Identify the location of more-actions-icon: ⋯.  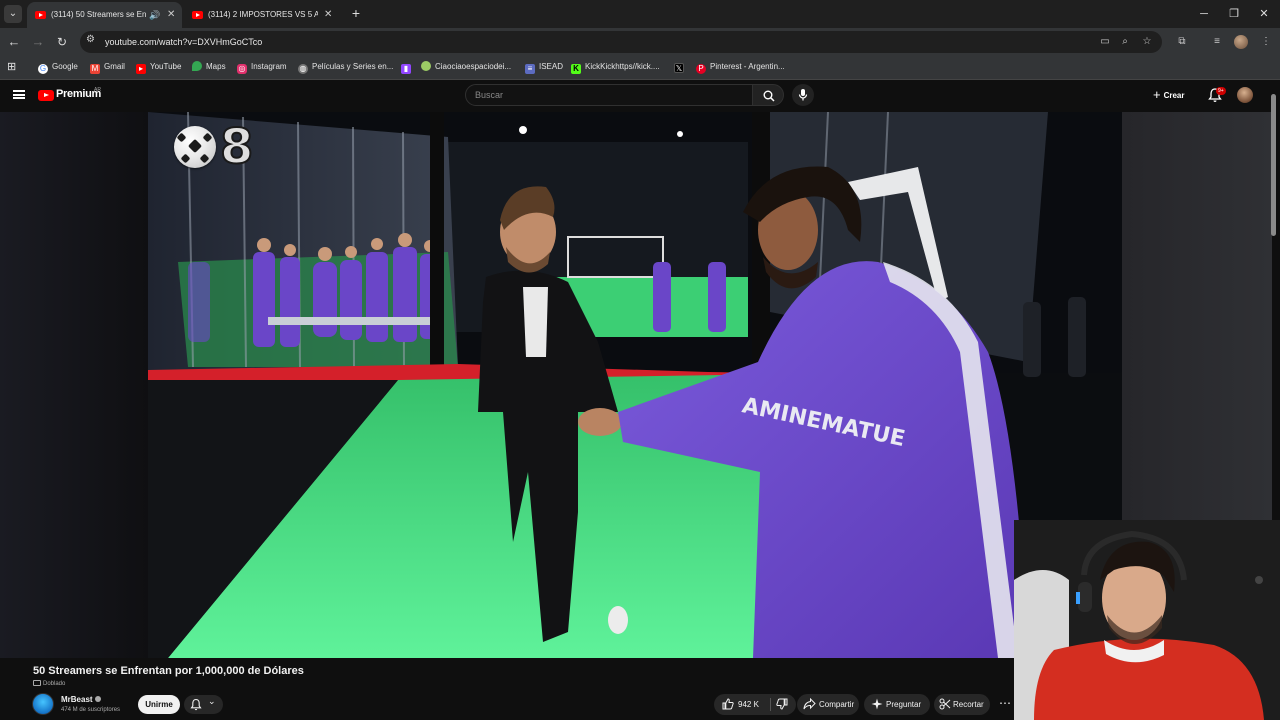
(1005, 704).